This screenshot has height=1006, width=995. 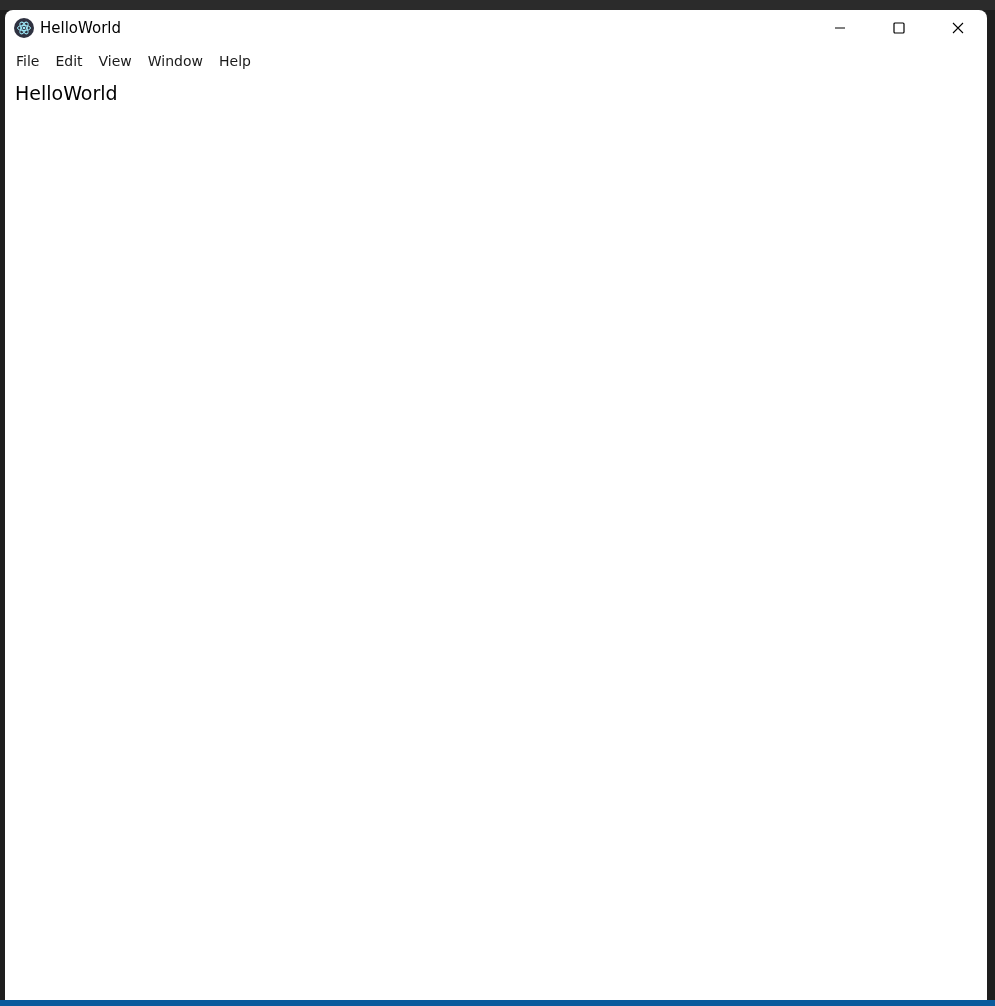 What do you see at coordinates (69, 61) in the screenshot?
I see `menu-item: Edit` at bounding box center [69, 61].